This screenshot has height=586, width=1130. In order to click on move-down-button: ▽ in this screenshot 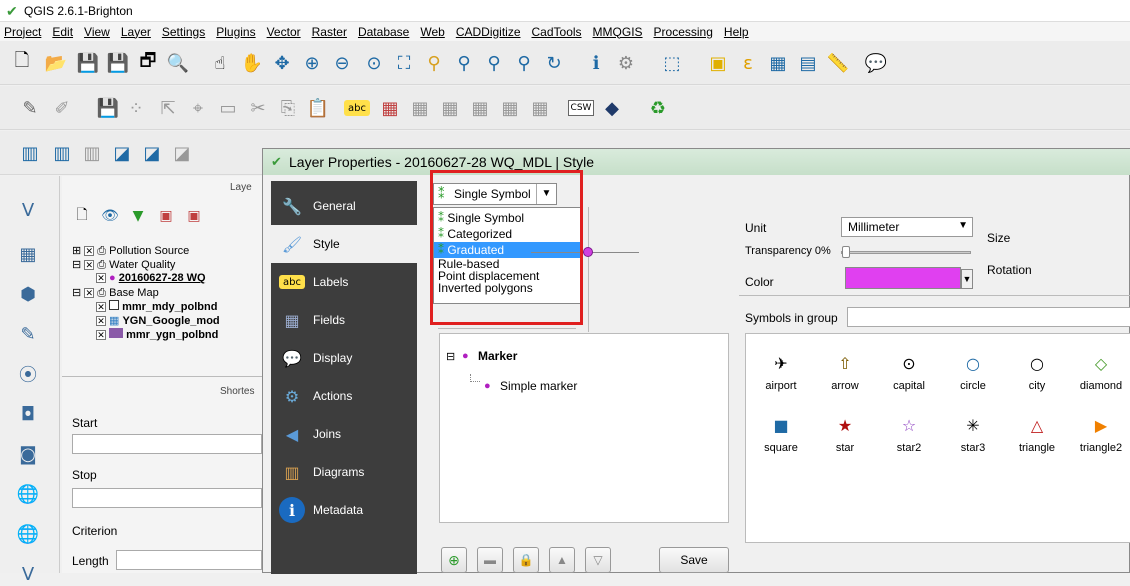, I will do `click(598, 560)`.